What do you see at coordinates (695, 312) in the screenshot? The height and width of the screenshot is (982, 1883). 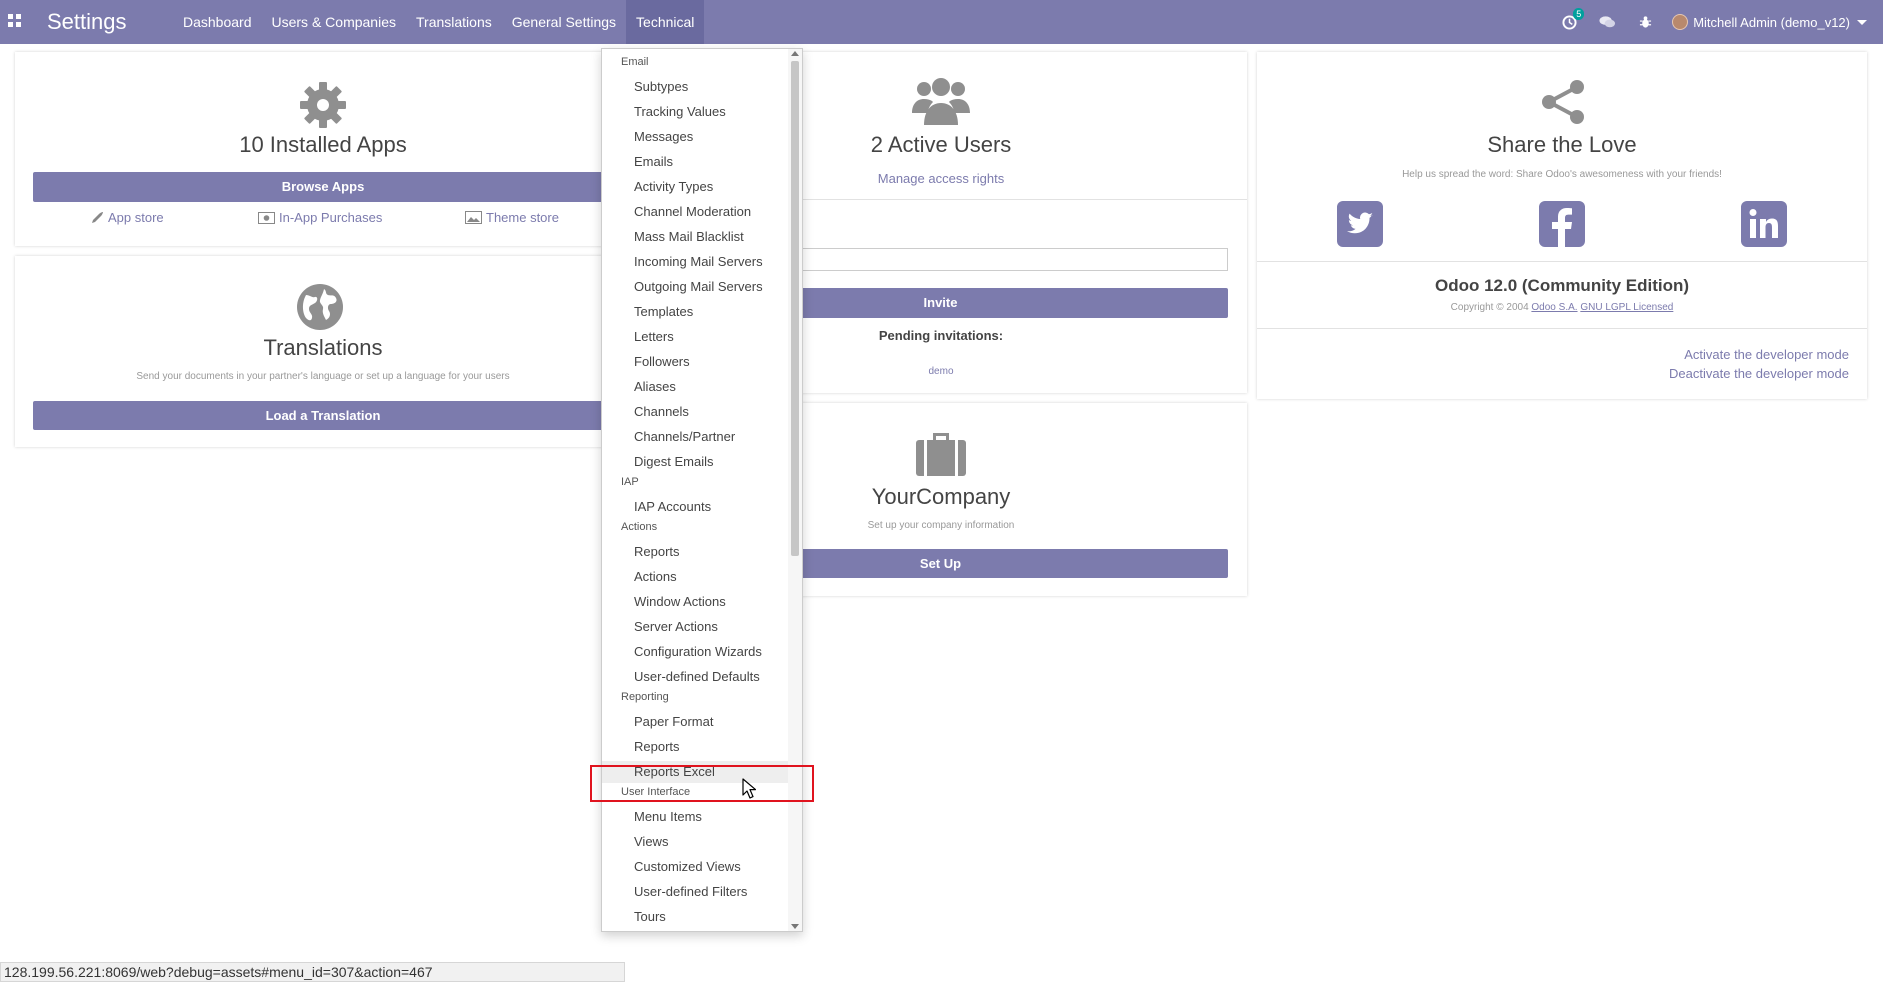 I see `dropdown-item-templates: Templates` at bounding box center [695, 312].